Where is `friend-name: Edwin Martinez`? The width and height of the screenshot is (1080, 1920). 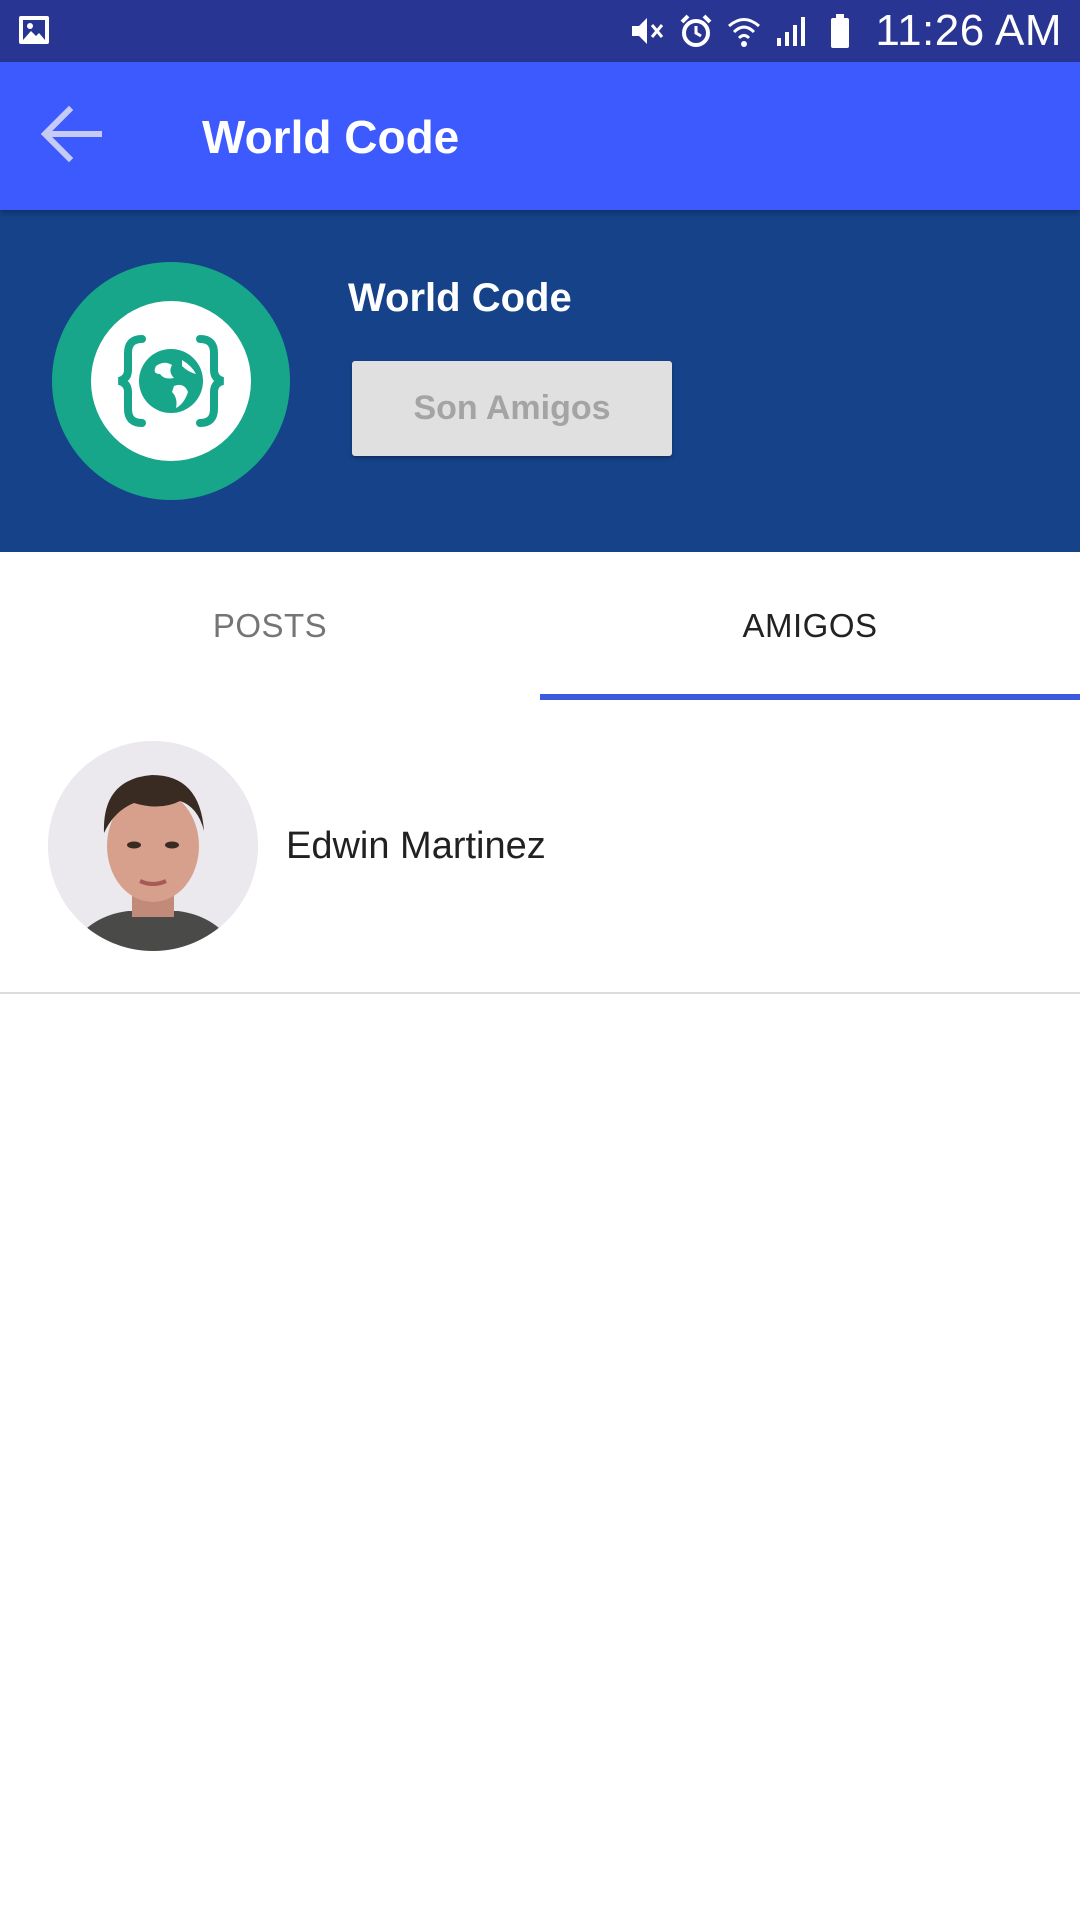 friend-name: Edwin Martinez is located at coordinates (416, 846).